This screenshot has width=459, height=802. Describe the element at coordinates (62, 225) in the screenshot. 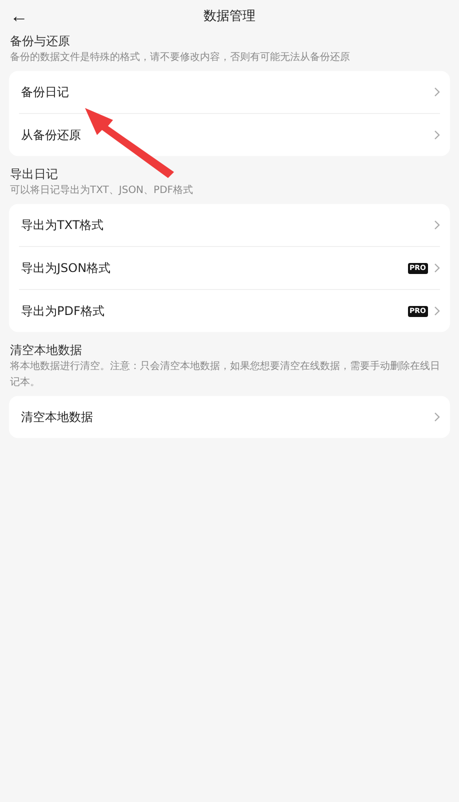

I see `row-label: 导出为TXT格式` at that location.